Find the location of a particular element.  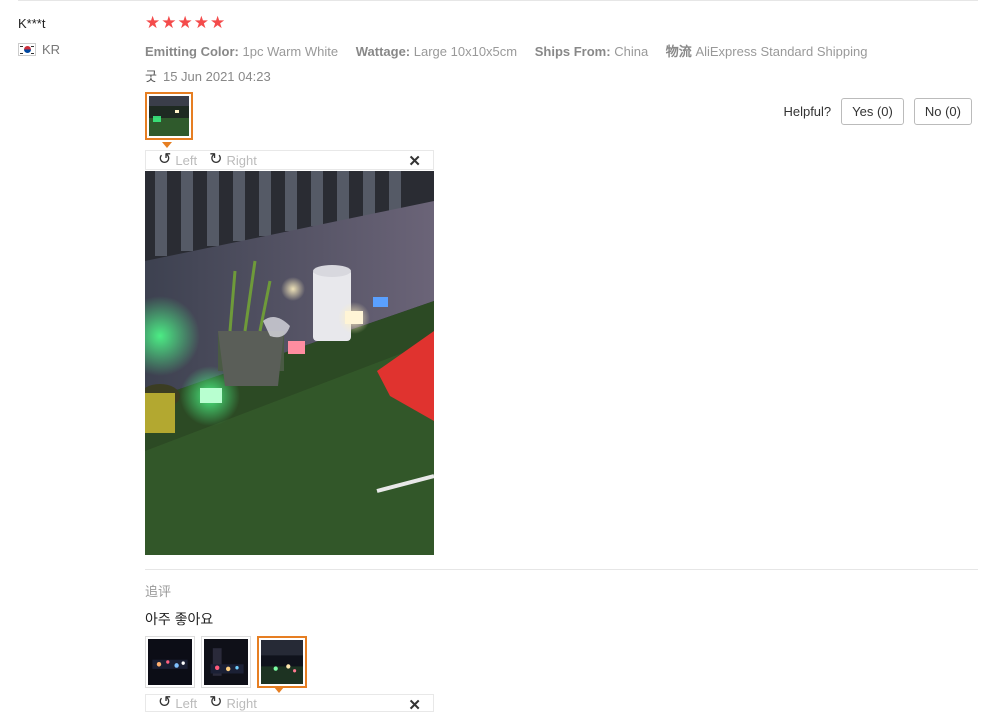

attr-value: AliExpress Standard Shipping is located at coordinates (781, 51).